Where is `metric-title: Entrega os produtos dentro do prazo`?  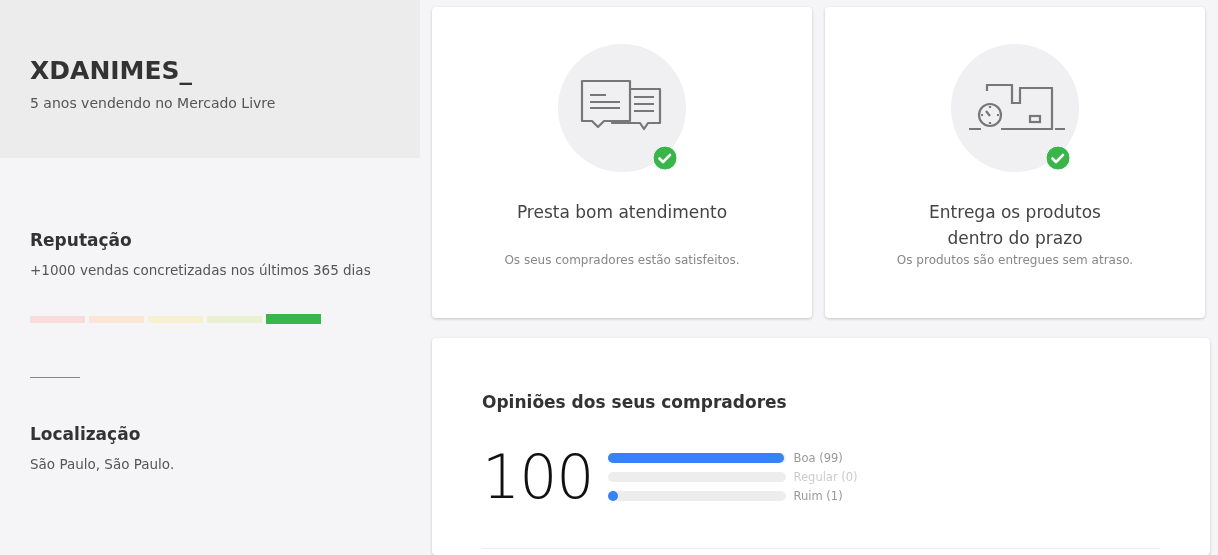 metric-title: Entrega os produtos dentro do prazo is located at coordinates (1015, 225).